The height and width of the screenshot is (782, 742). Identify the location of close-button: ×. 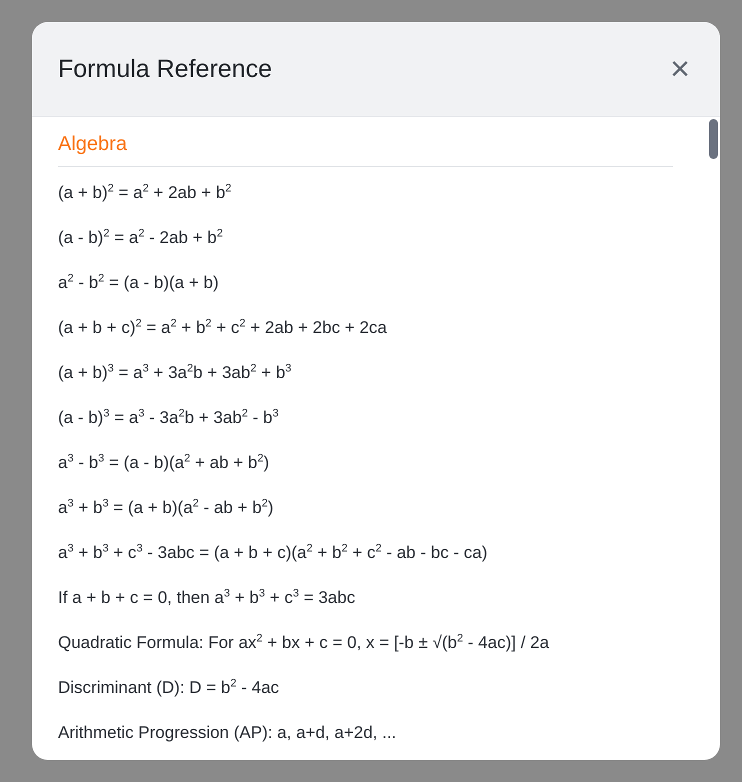
(680, 69).